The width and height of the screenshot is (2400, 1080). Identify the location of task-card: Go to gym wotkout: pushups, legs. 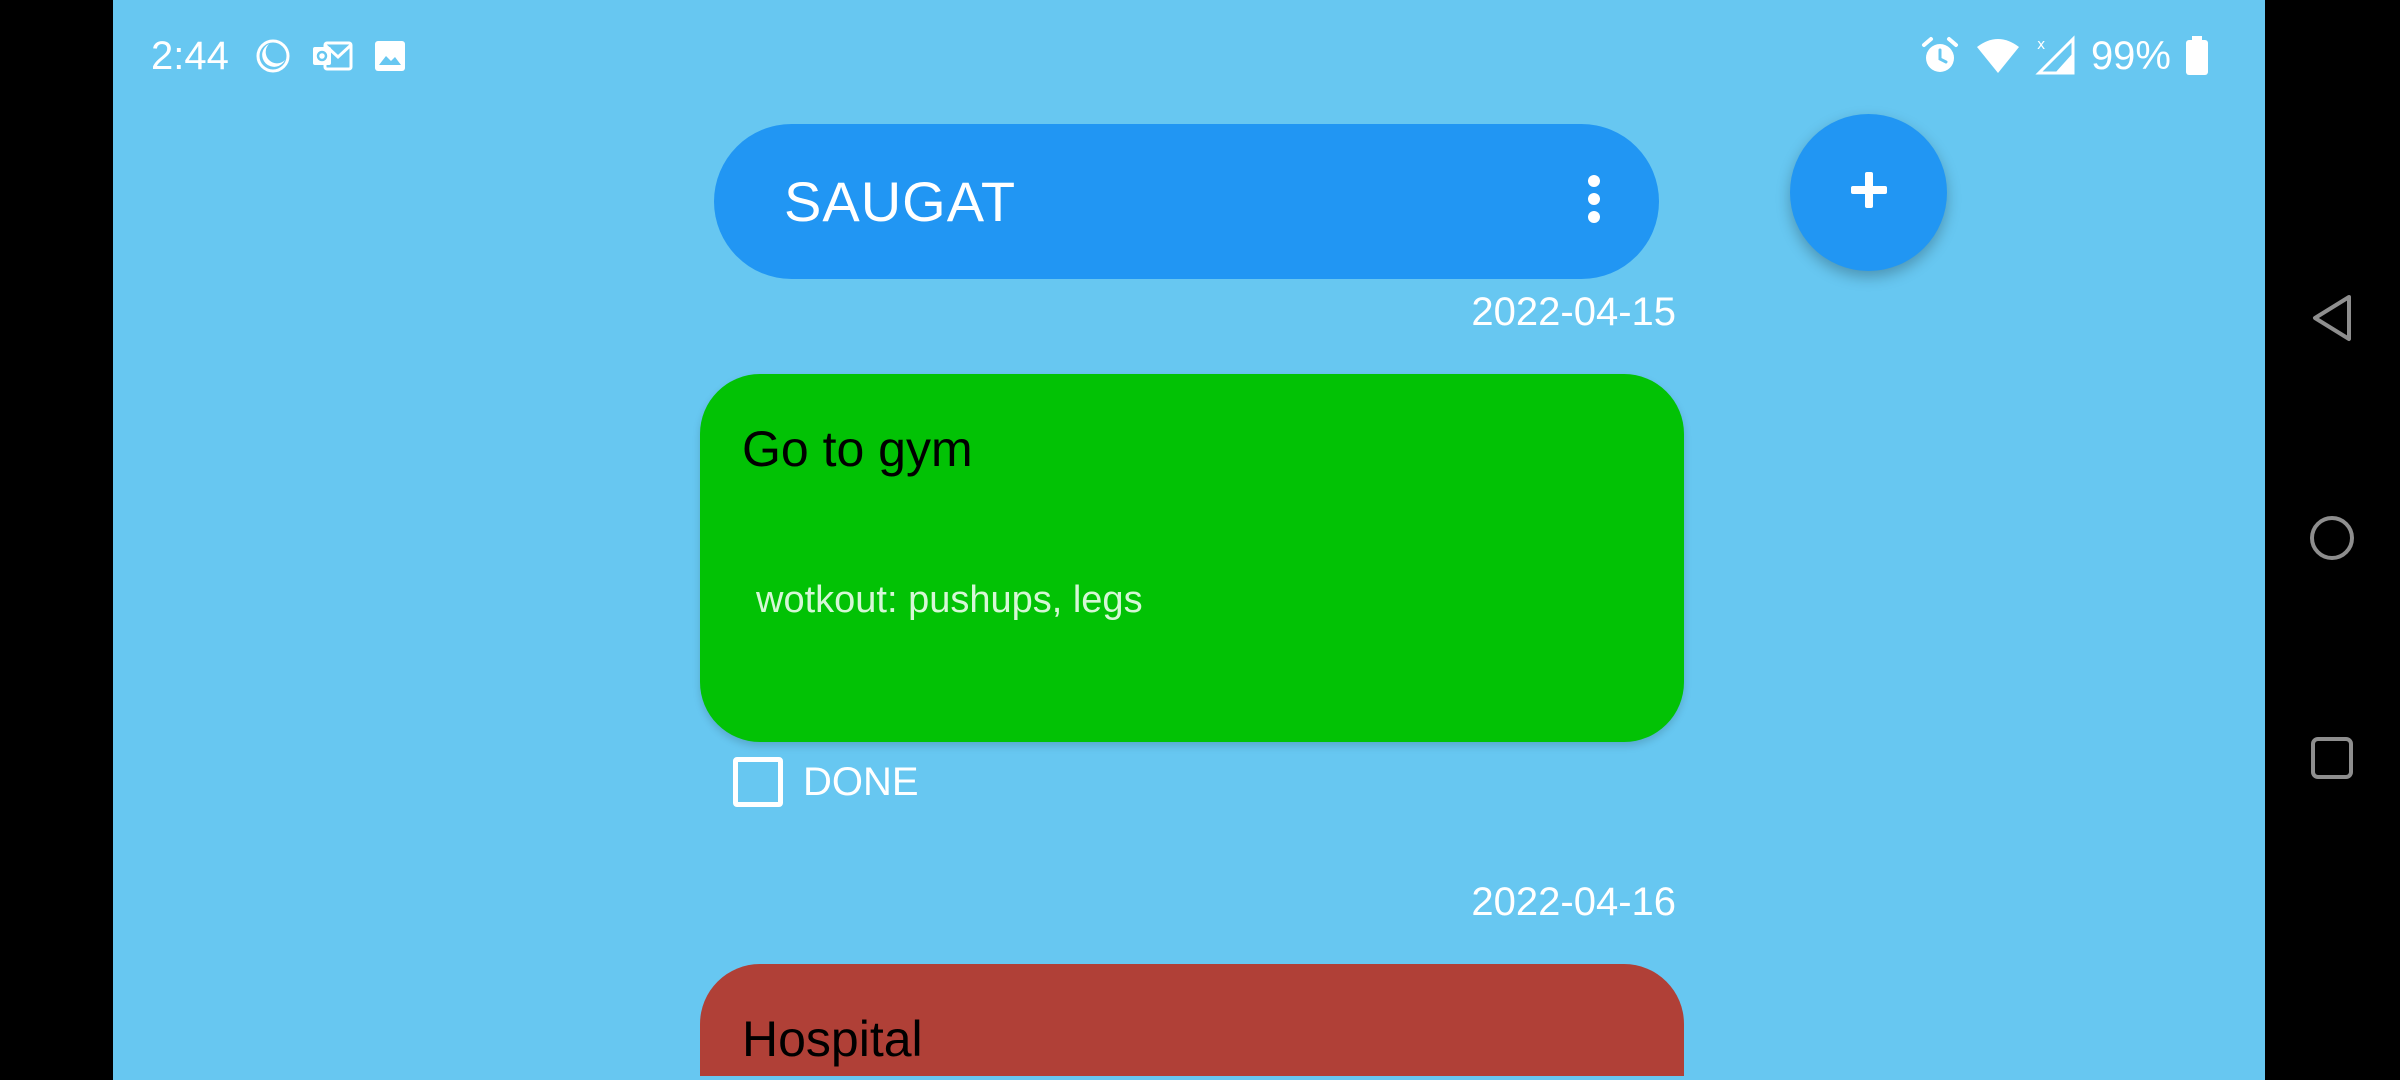
(1192, 558).